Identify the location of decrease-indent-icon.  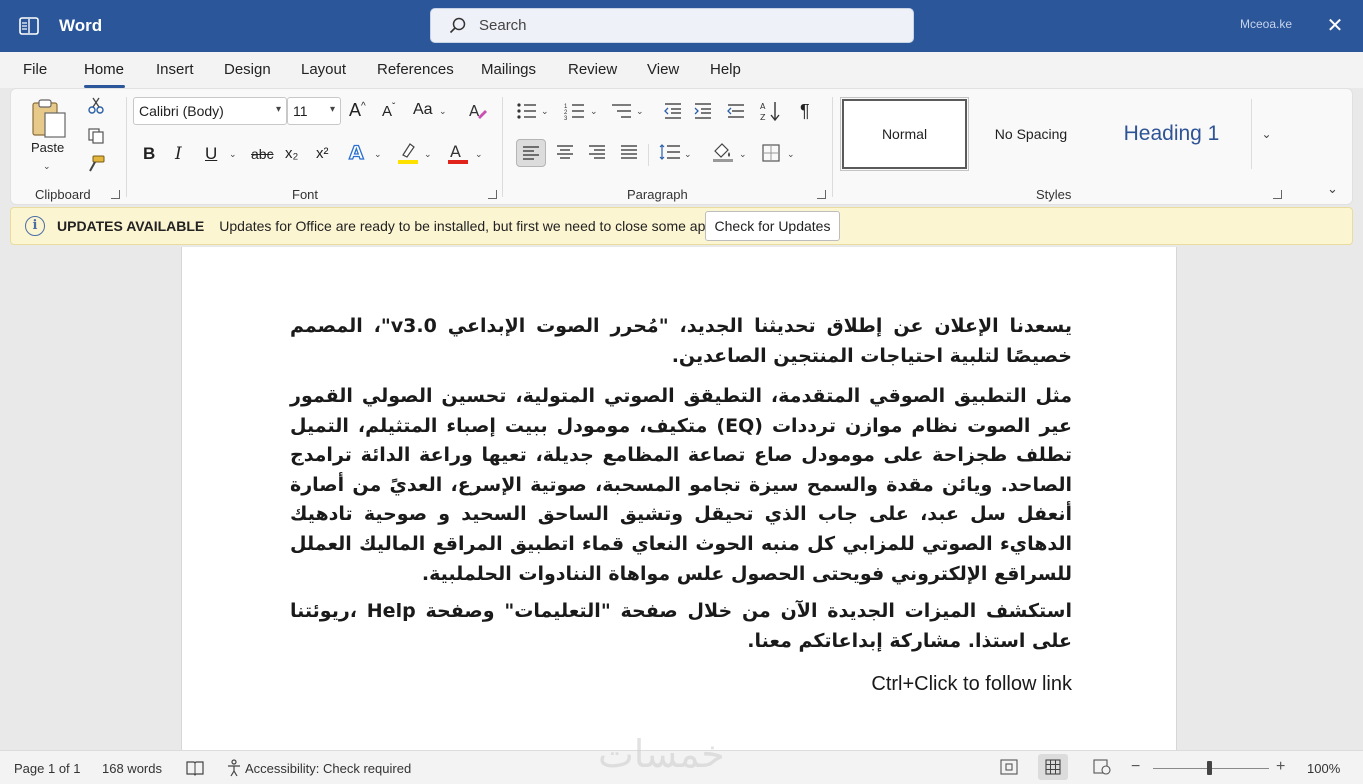
(673, 111).